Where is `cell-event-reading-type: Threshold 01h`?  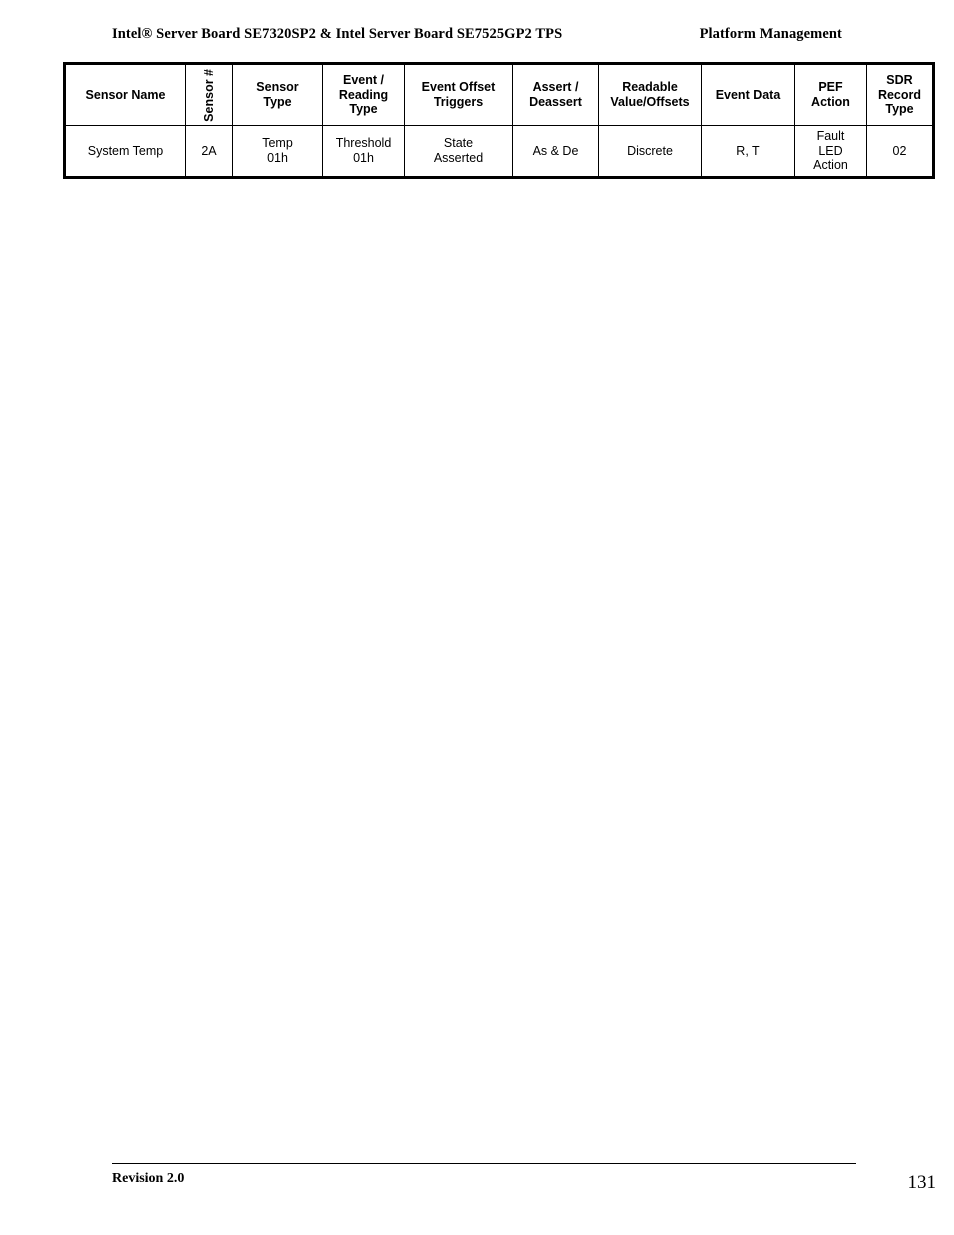
cell-event-reading-type: Threshold 01h is located at coordinates (363, 151).